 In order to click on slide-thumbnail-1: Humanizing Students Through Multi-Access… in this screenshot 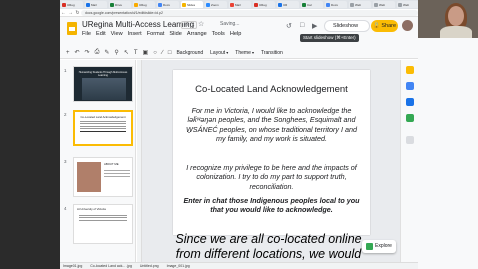, I will do `click(103, 84)`.